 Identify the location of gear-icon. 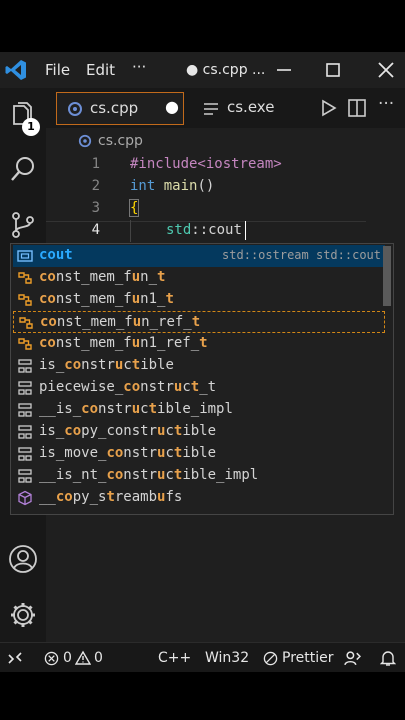
(23, 615).